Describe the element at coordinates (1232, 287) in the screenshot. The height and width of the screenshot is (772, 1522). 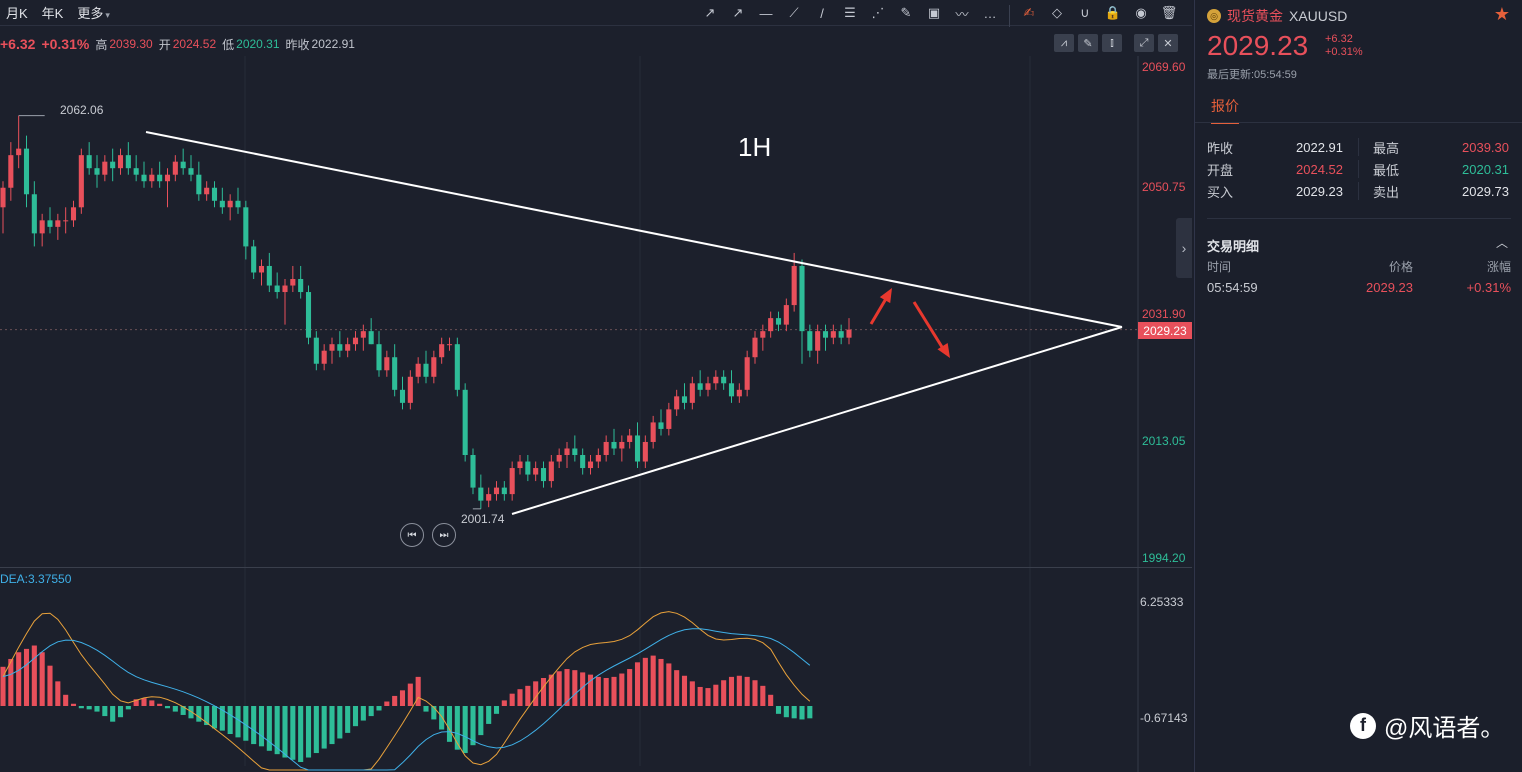
I see `trade-time: 05:54:59` at that location.